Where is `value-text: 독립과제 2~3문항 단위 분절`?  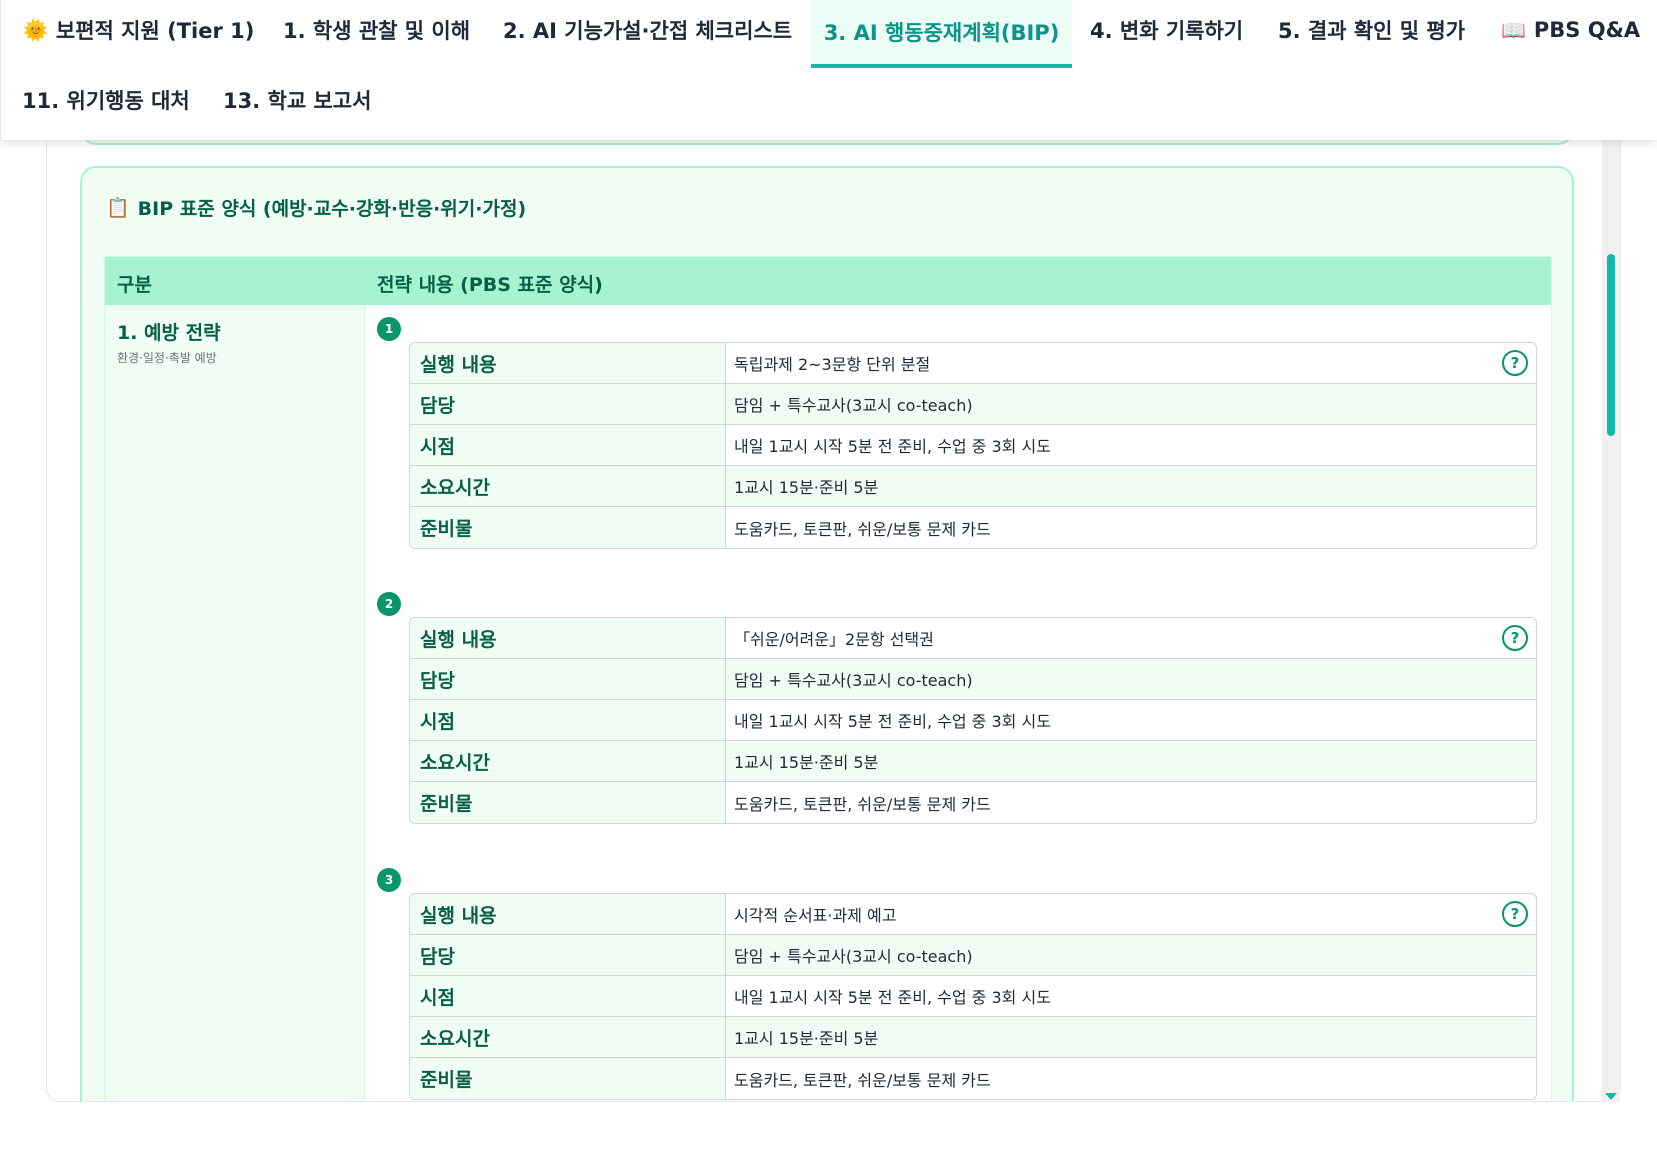
value-text: 독립과제 2~3문항 단위 분절 is located at coordinates (832, 364).